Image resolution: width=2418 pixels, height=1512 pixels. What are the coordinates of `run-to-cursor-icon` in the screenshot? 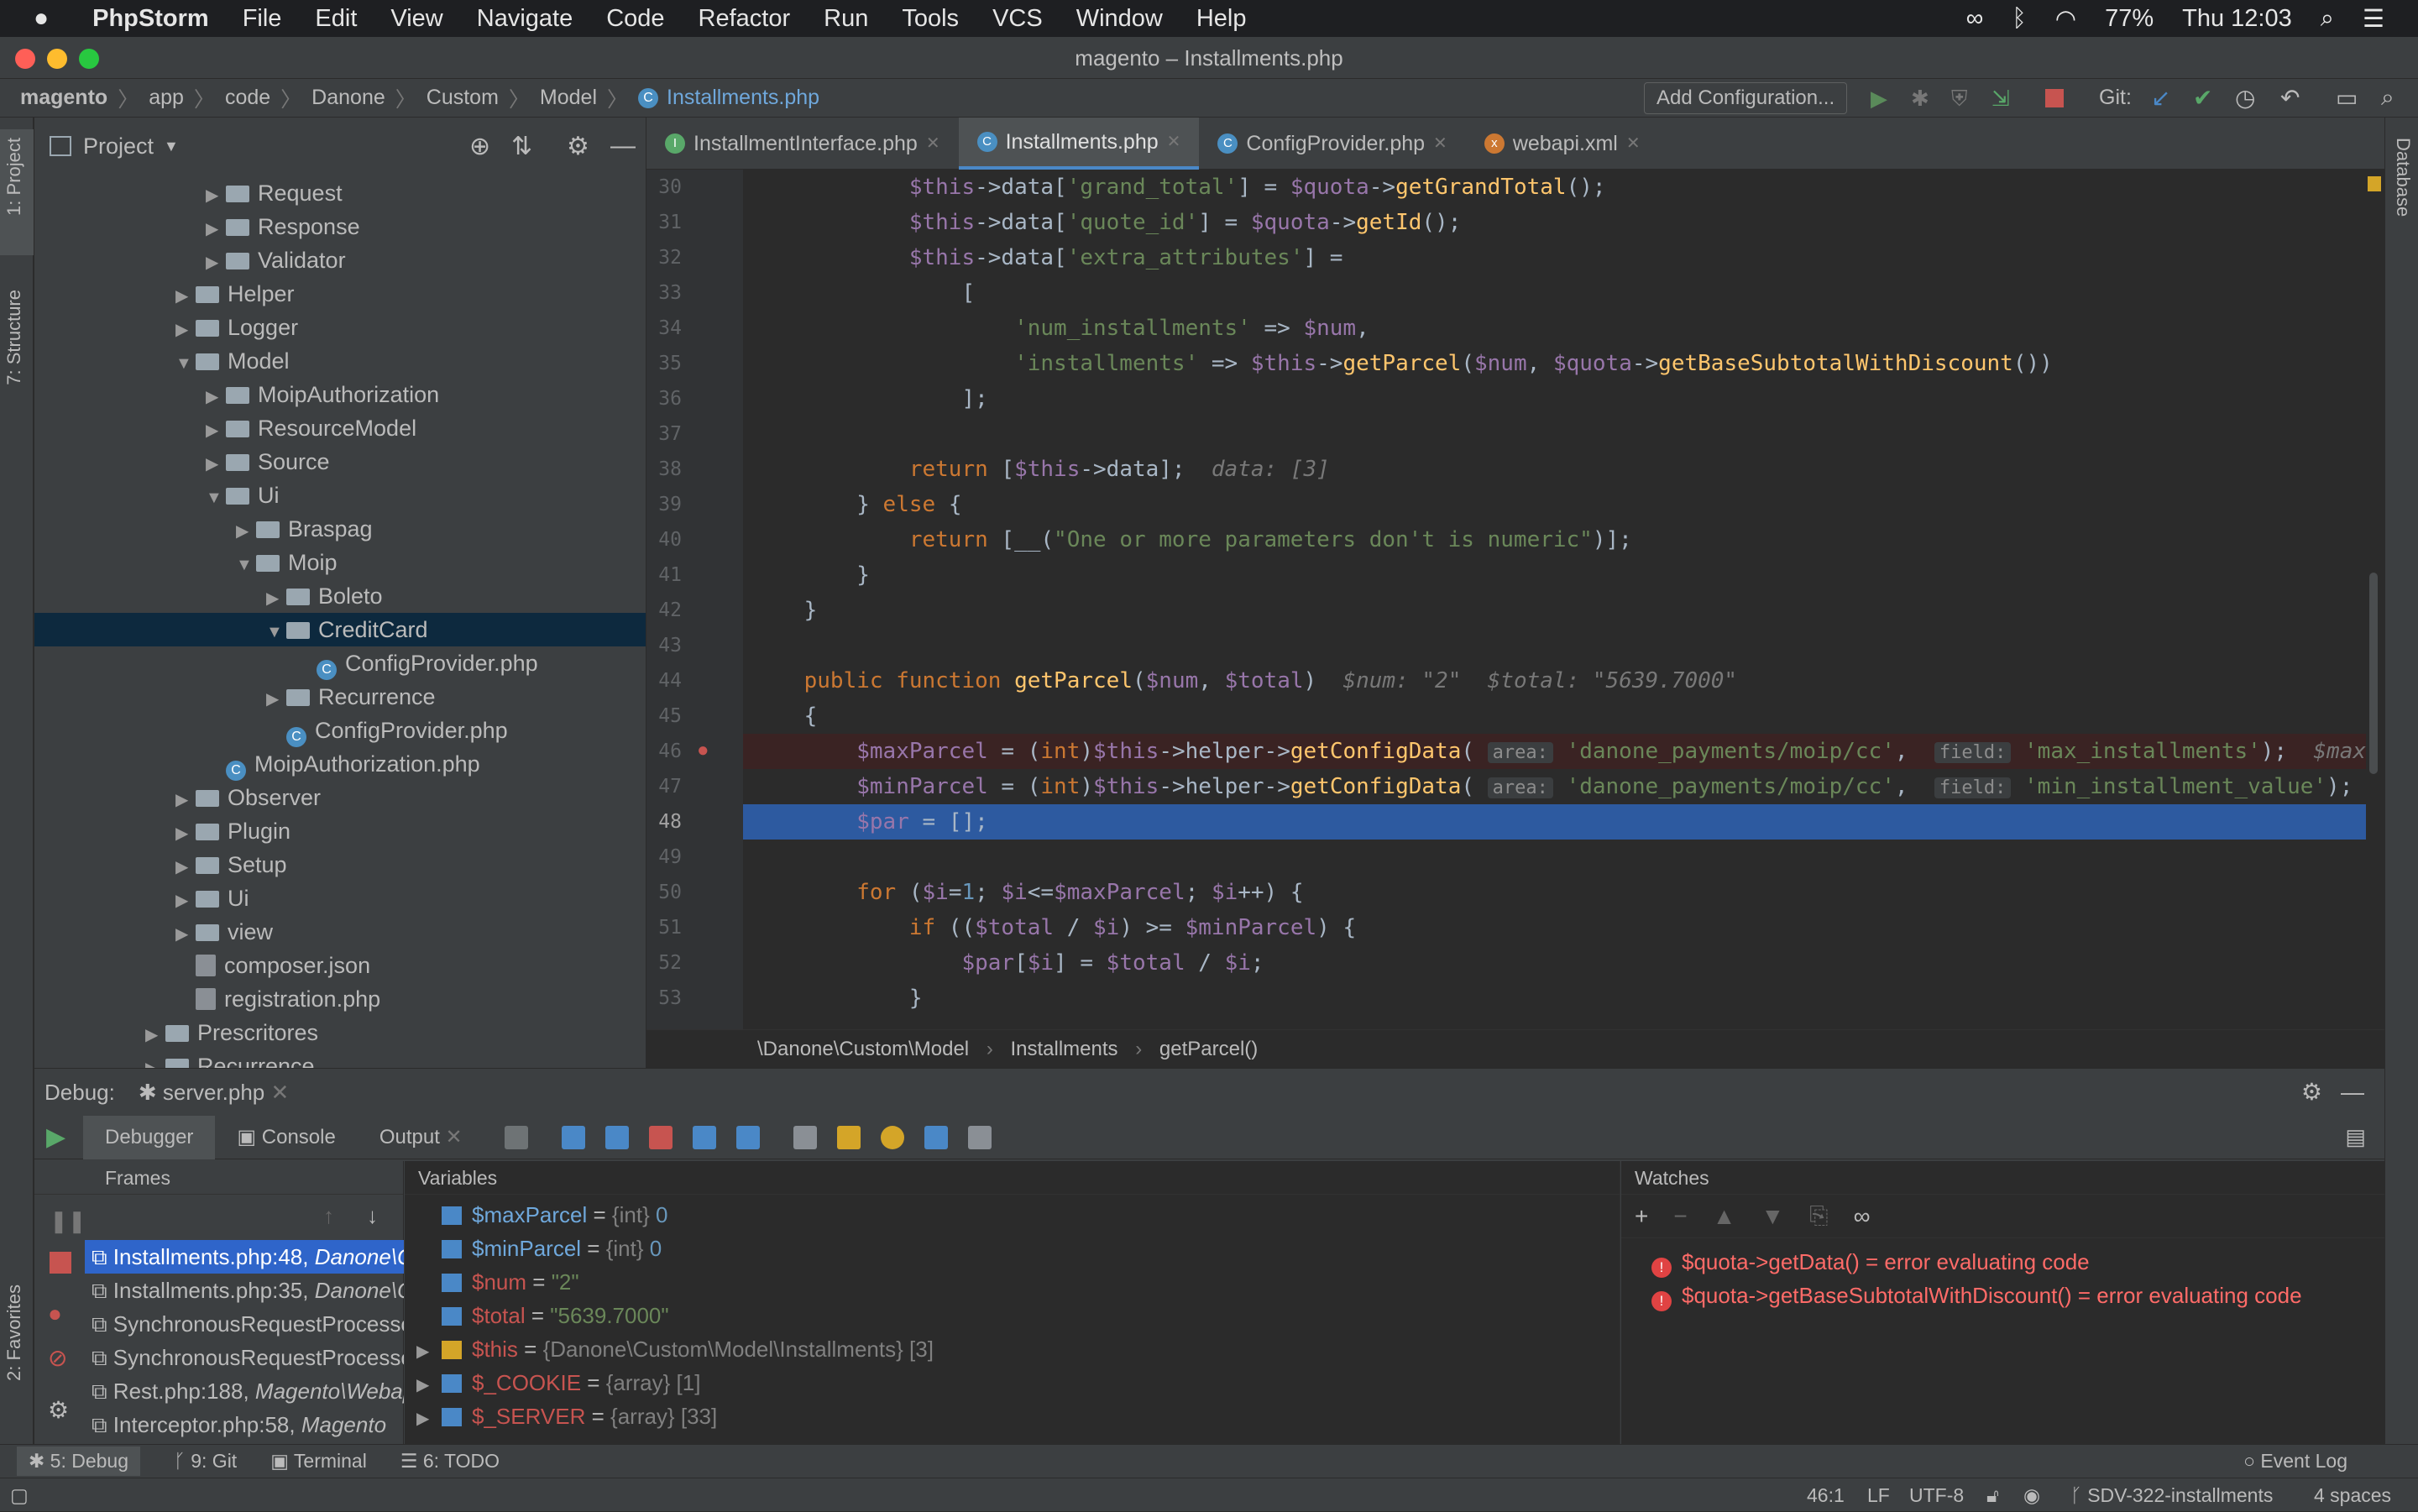 It's located at (747, 1137).